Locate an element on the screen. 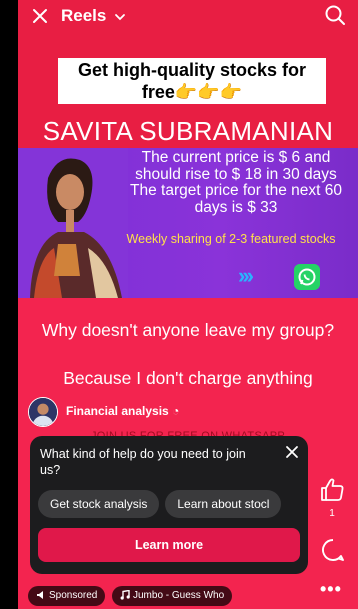 The width and height of the screenshot is (358, 609). question-2: Because I don't charge anything is located at coordinates (188, 378).